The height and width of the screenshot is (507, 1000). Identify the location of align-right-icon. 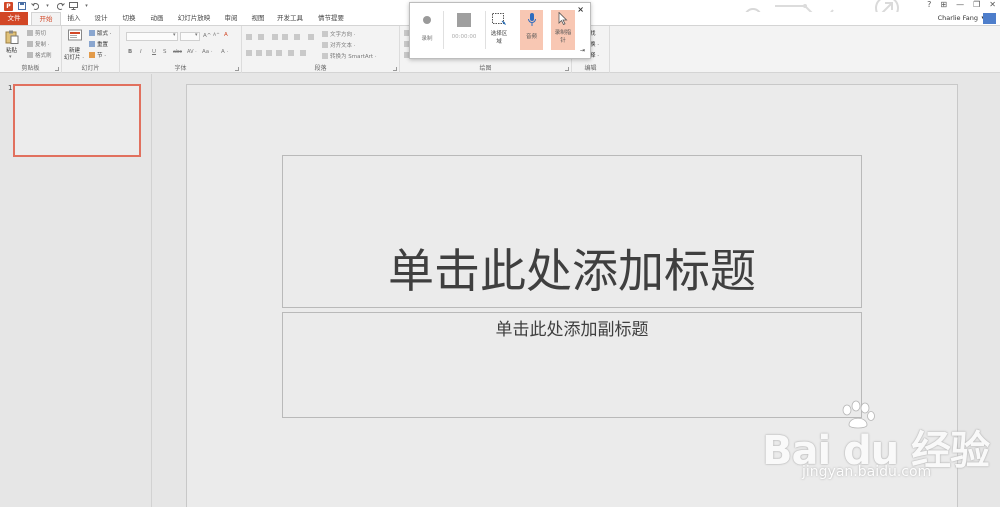
(269, 53).